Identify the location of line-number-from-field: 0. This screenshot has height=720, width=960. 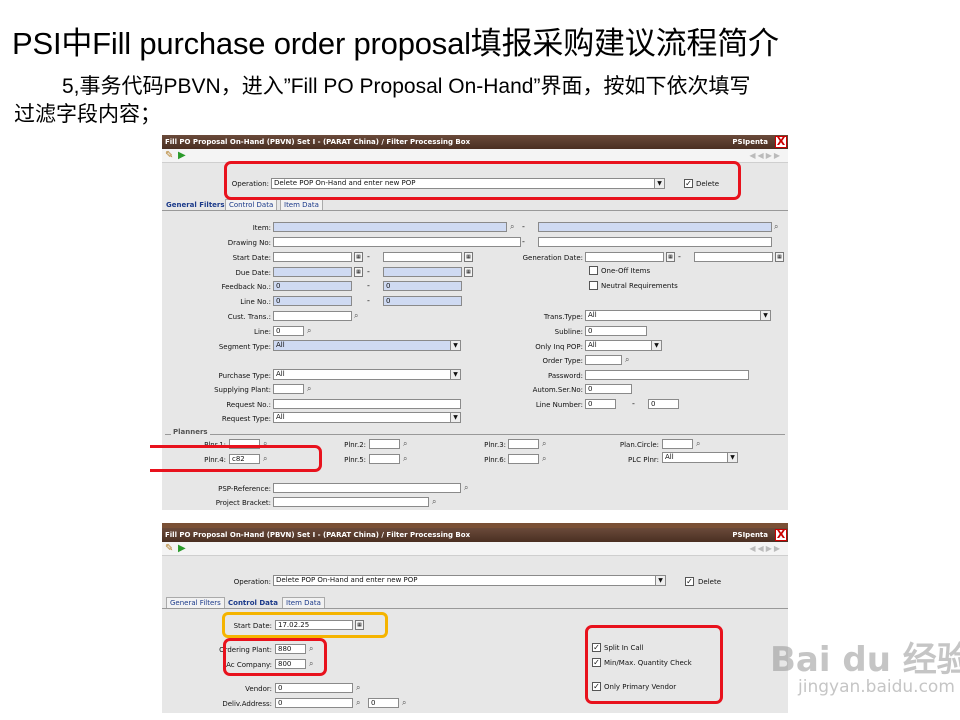
(600, 404).